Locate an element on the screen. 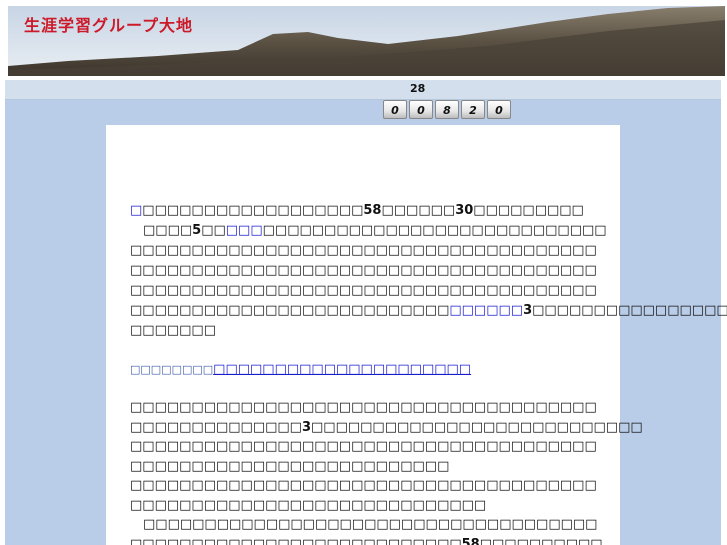 This screenshot has width=727, height=545. text-line: □□□□5□□□□□□□□□□□□□□□□□□□□□□□□□□□□□□□□□ is located at coordinates (368, 231).